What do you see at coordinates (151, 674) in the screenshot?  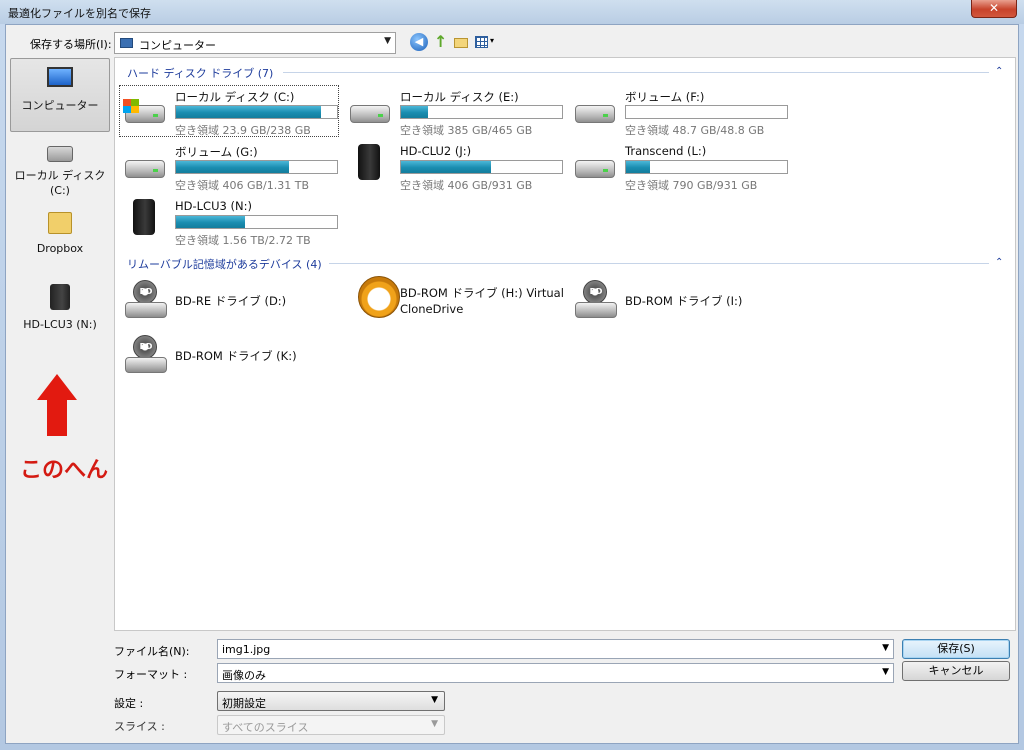 I see `format-label: フォーマット :` at bounding box center [151, 674].